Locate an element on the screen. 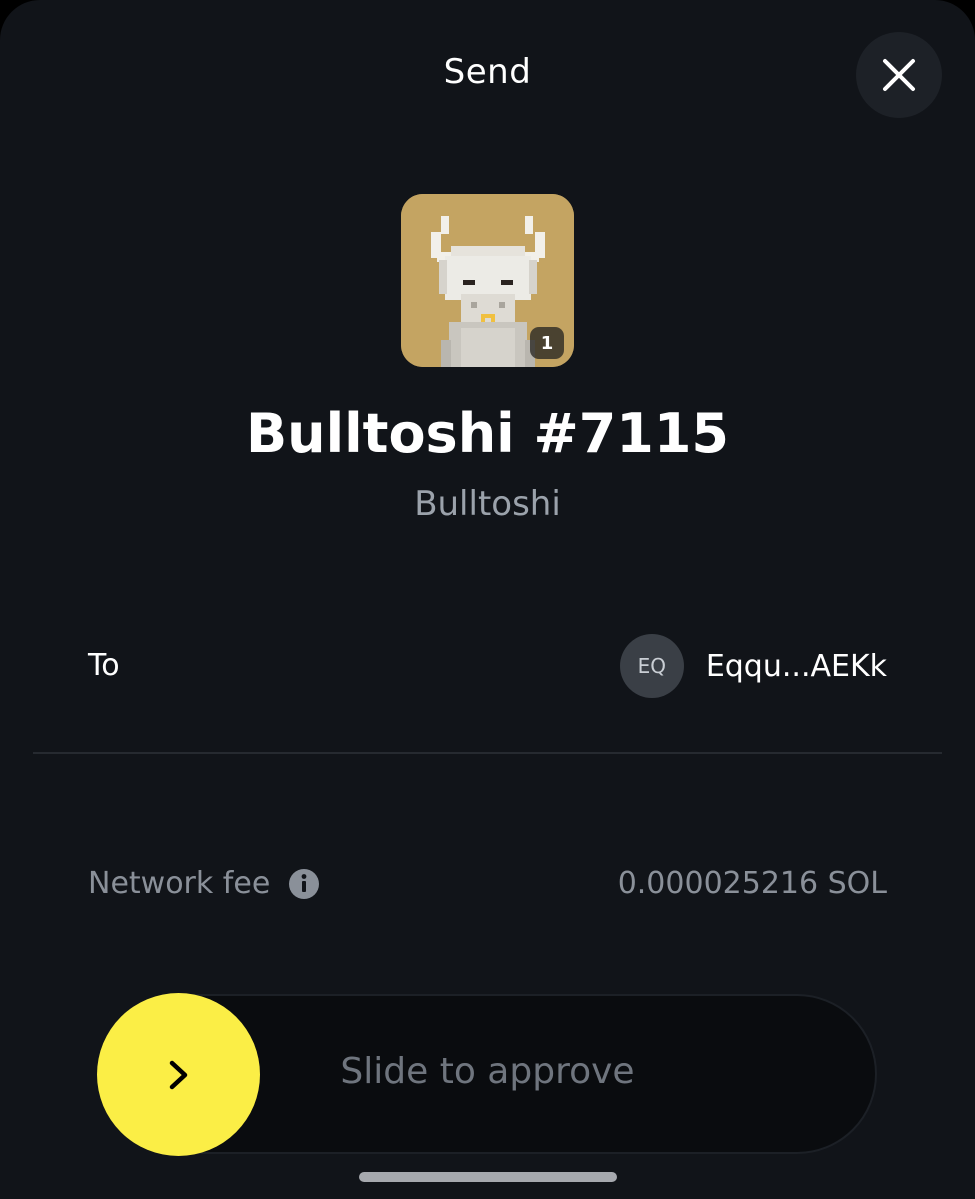  chevron-right-icon is located at coordinates (178, 1074).